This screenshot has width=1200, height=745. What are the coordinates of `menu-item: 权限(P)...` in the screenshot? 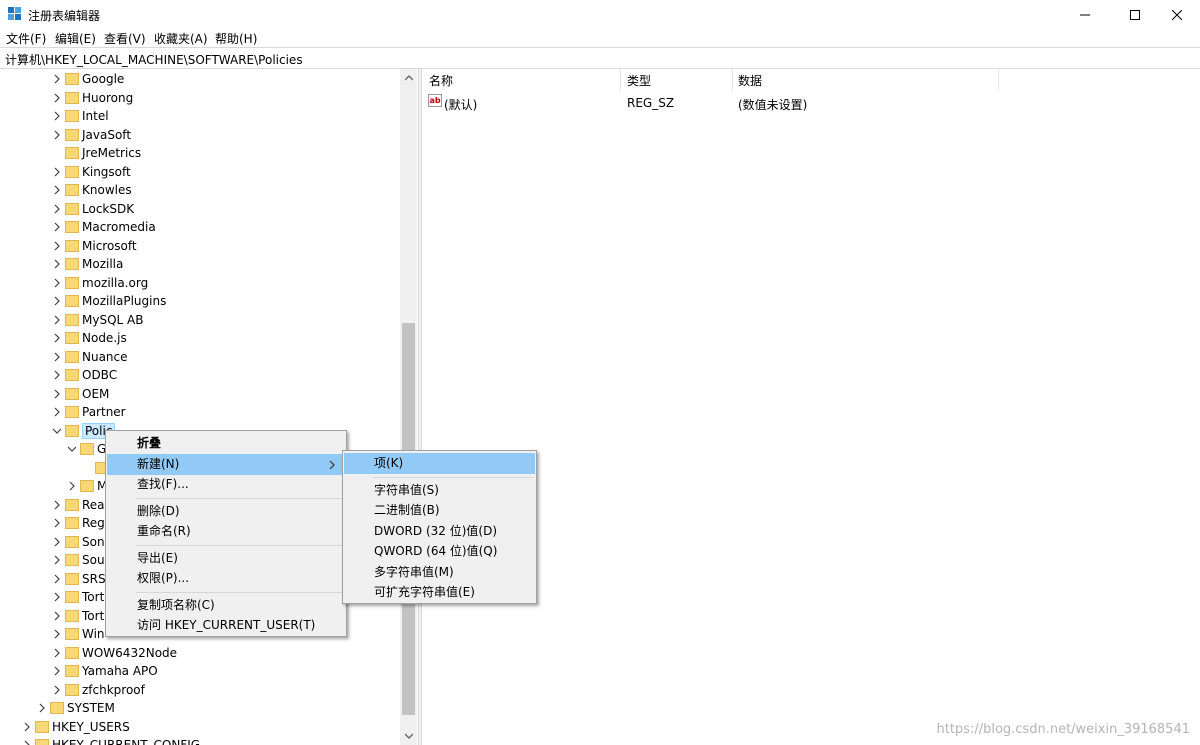 It's located at (226, 578).